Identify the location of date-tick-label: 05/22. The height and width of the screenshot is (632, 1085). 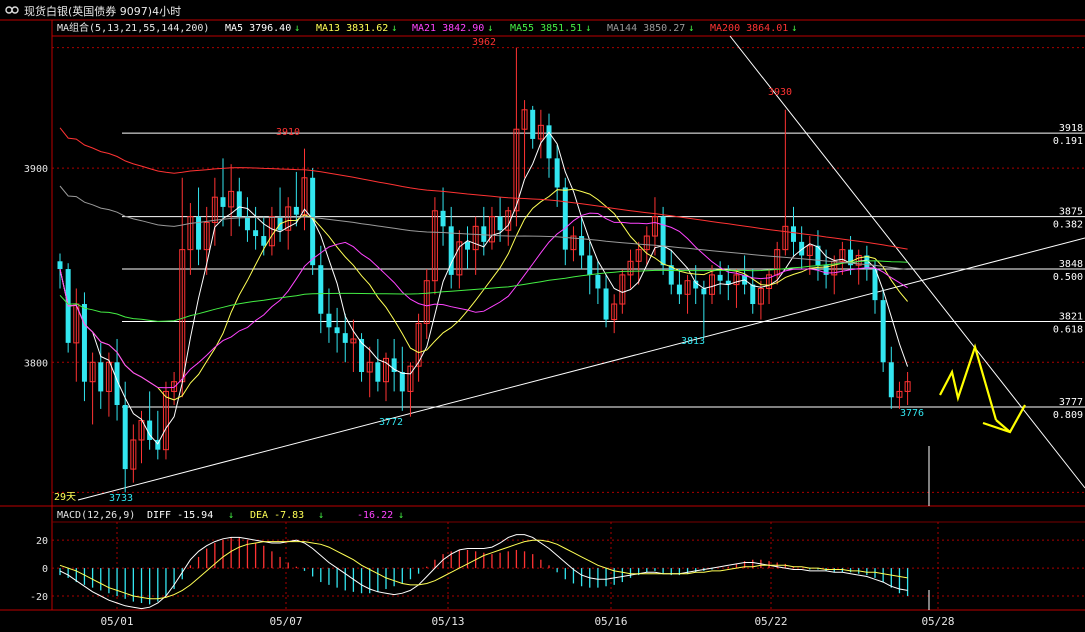
(770, 621).